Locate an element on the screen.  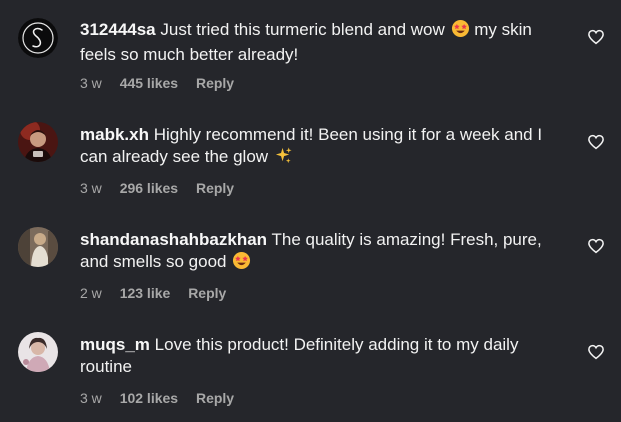
comment-meta: 3 w 102 likes Reply is located at coordinates (164, 398).